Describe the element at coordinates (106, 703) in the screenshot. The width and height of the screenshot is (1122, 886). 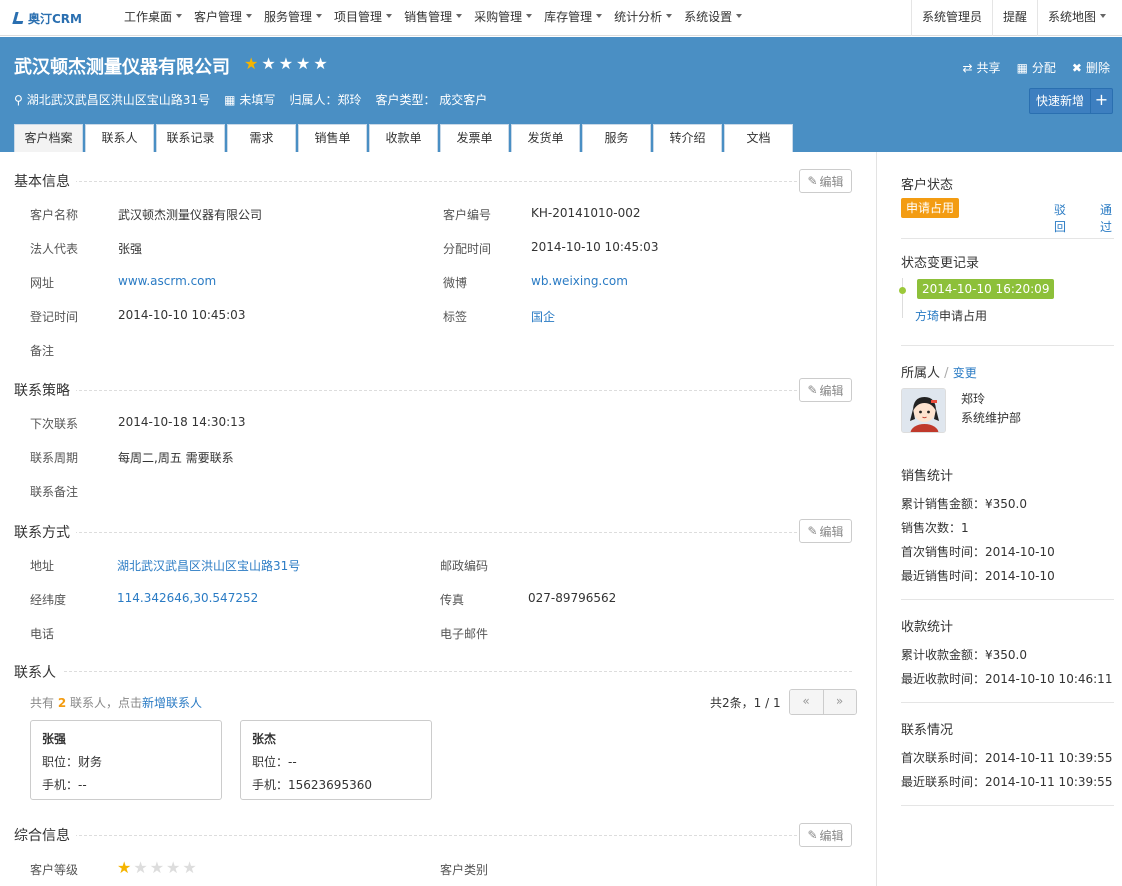
I see `hint-text: 联系人，点击` at that location.